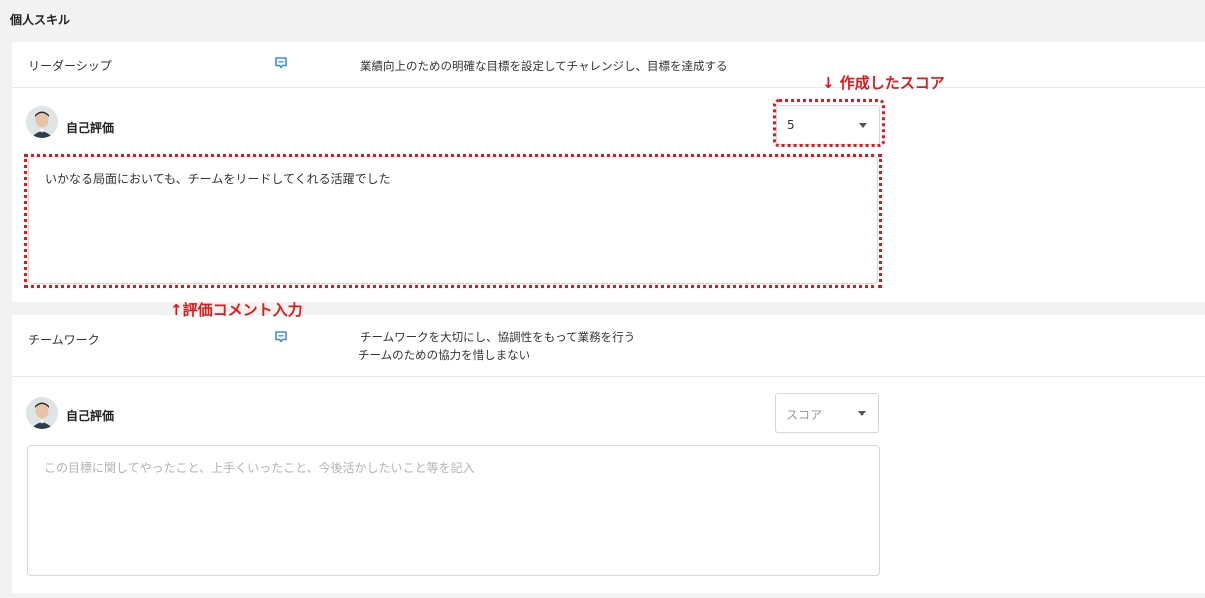 The image size is (1205, 598). Describe the element at coordinates (70, 66) in the screenshot. I see `skill-name: リーダーシップ` at that location.